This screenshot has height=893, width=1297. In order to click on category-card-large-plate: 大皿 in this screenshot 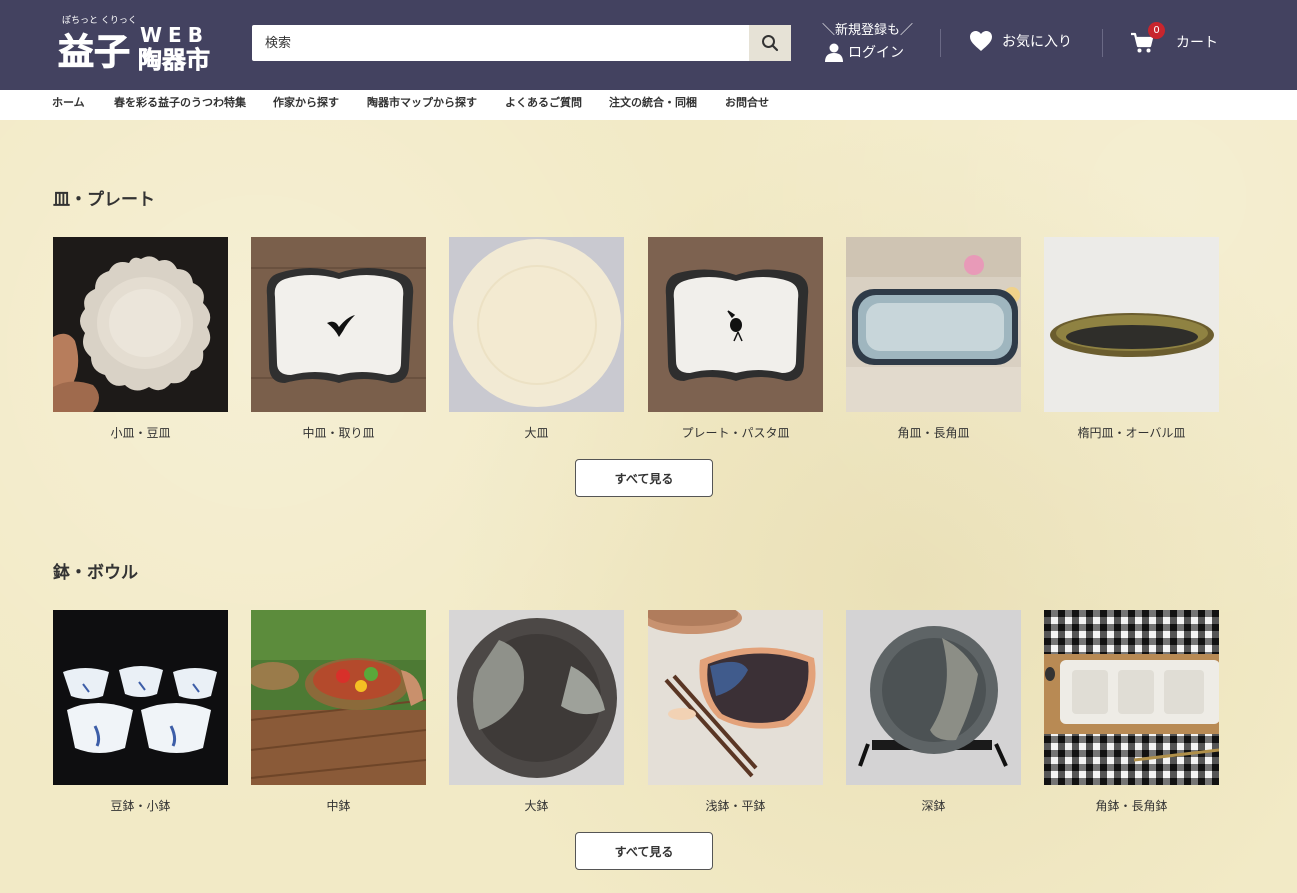, I will do `click(536, 338)`.